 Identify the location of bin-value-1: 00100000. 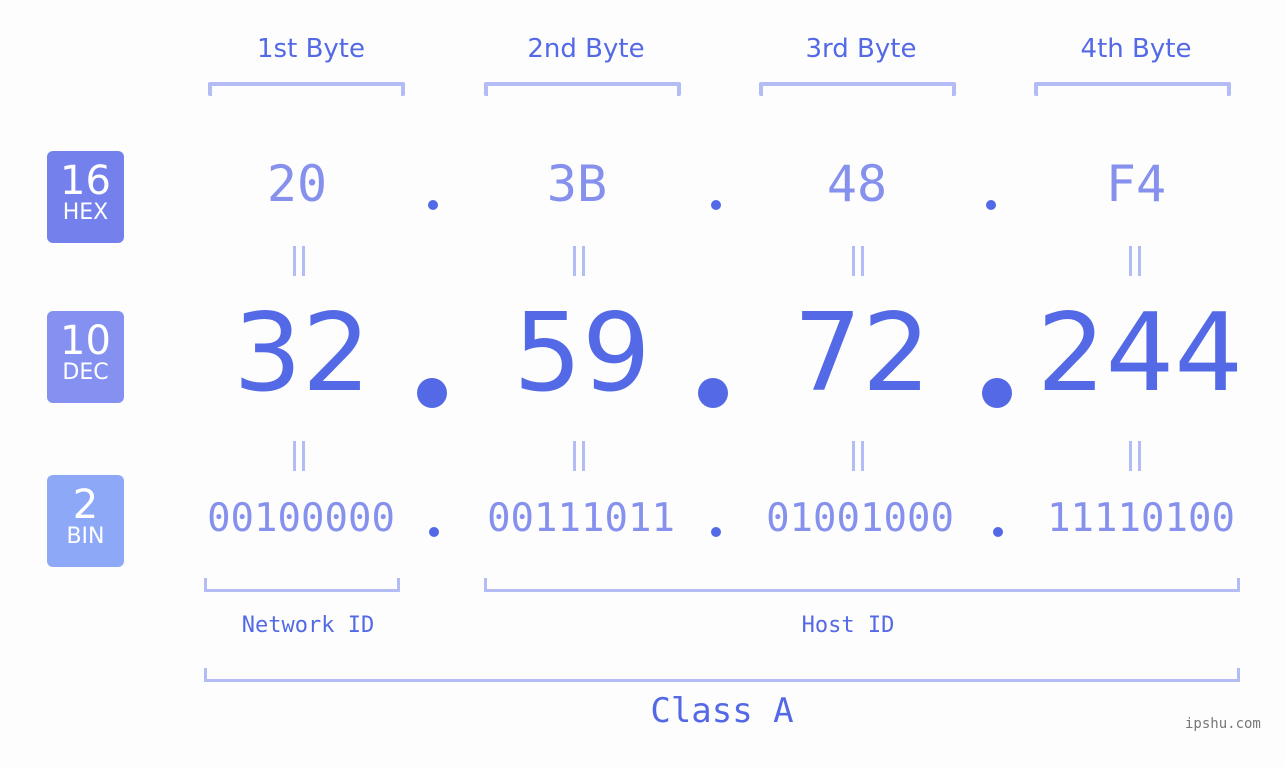
(301, 518).